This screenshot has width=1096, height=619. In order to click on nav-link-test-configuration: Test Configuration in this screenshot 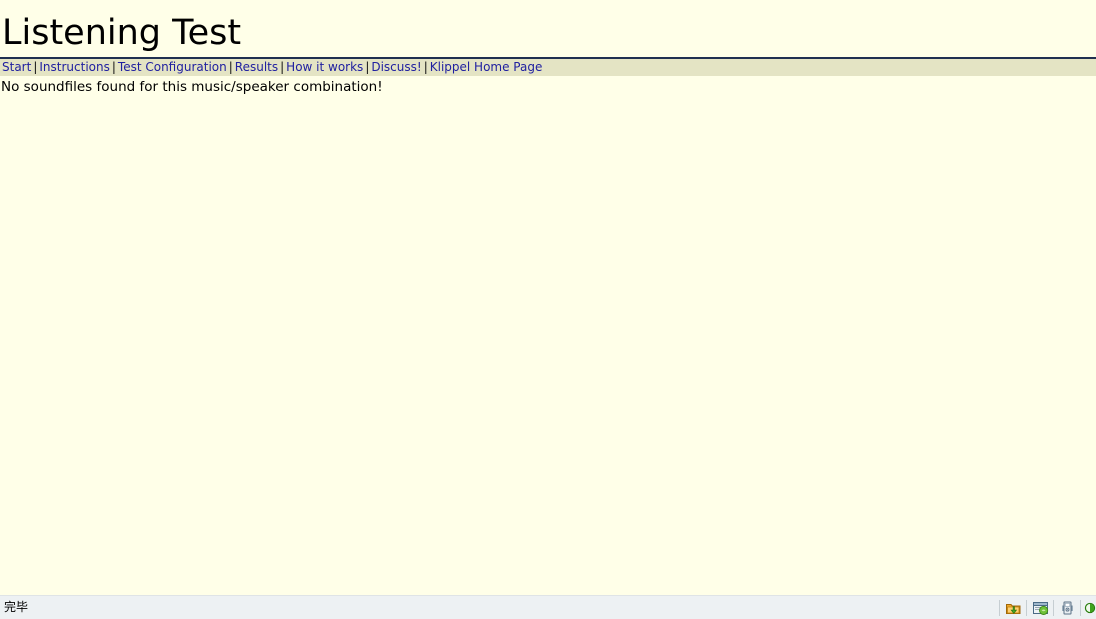, I will do `click(172, 67)`.